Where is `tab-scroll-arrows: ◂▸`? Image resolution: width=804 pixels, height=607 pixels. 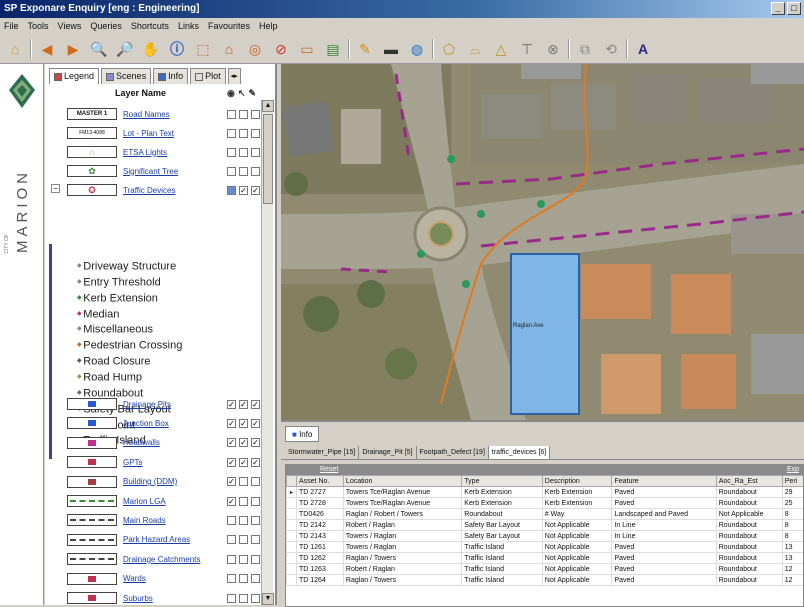
tab-scroll-arrows: ◂▸ is located at coordinates (234, 76).